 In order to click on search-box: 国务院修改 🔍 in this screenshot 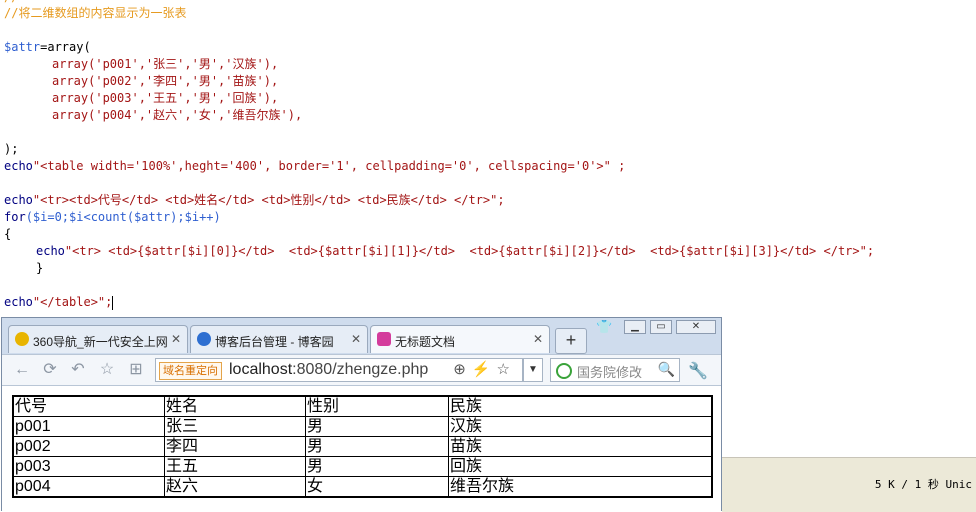, I will do `click(615, 370)`.